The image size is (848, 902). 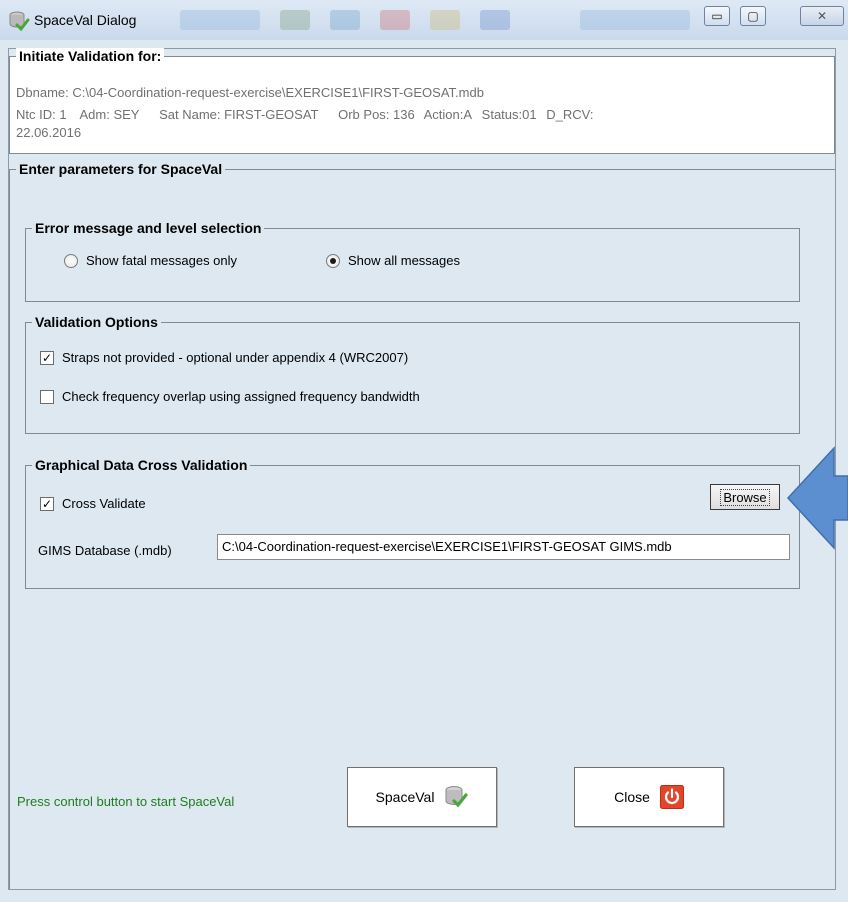 What do you see at coordinates (47, 503) in the screenshot?
I see `cross-validate-checkbox: ✓` at bounding box center [47, 503].